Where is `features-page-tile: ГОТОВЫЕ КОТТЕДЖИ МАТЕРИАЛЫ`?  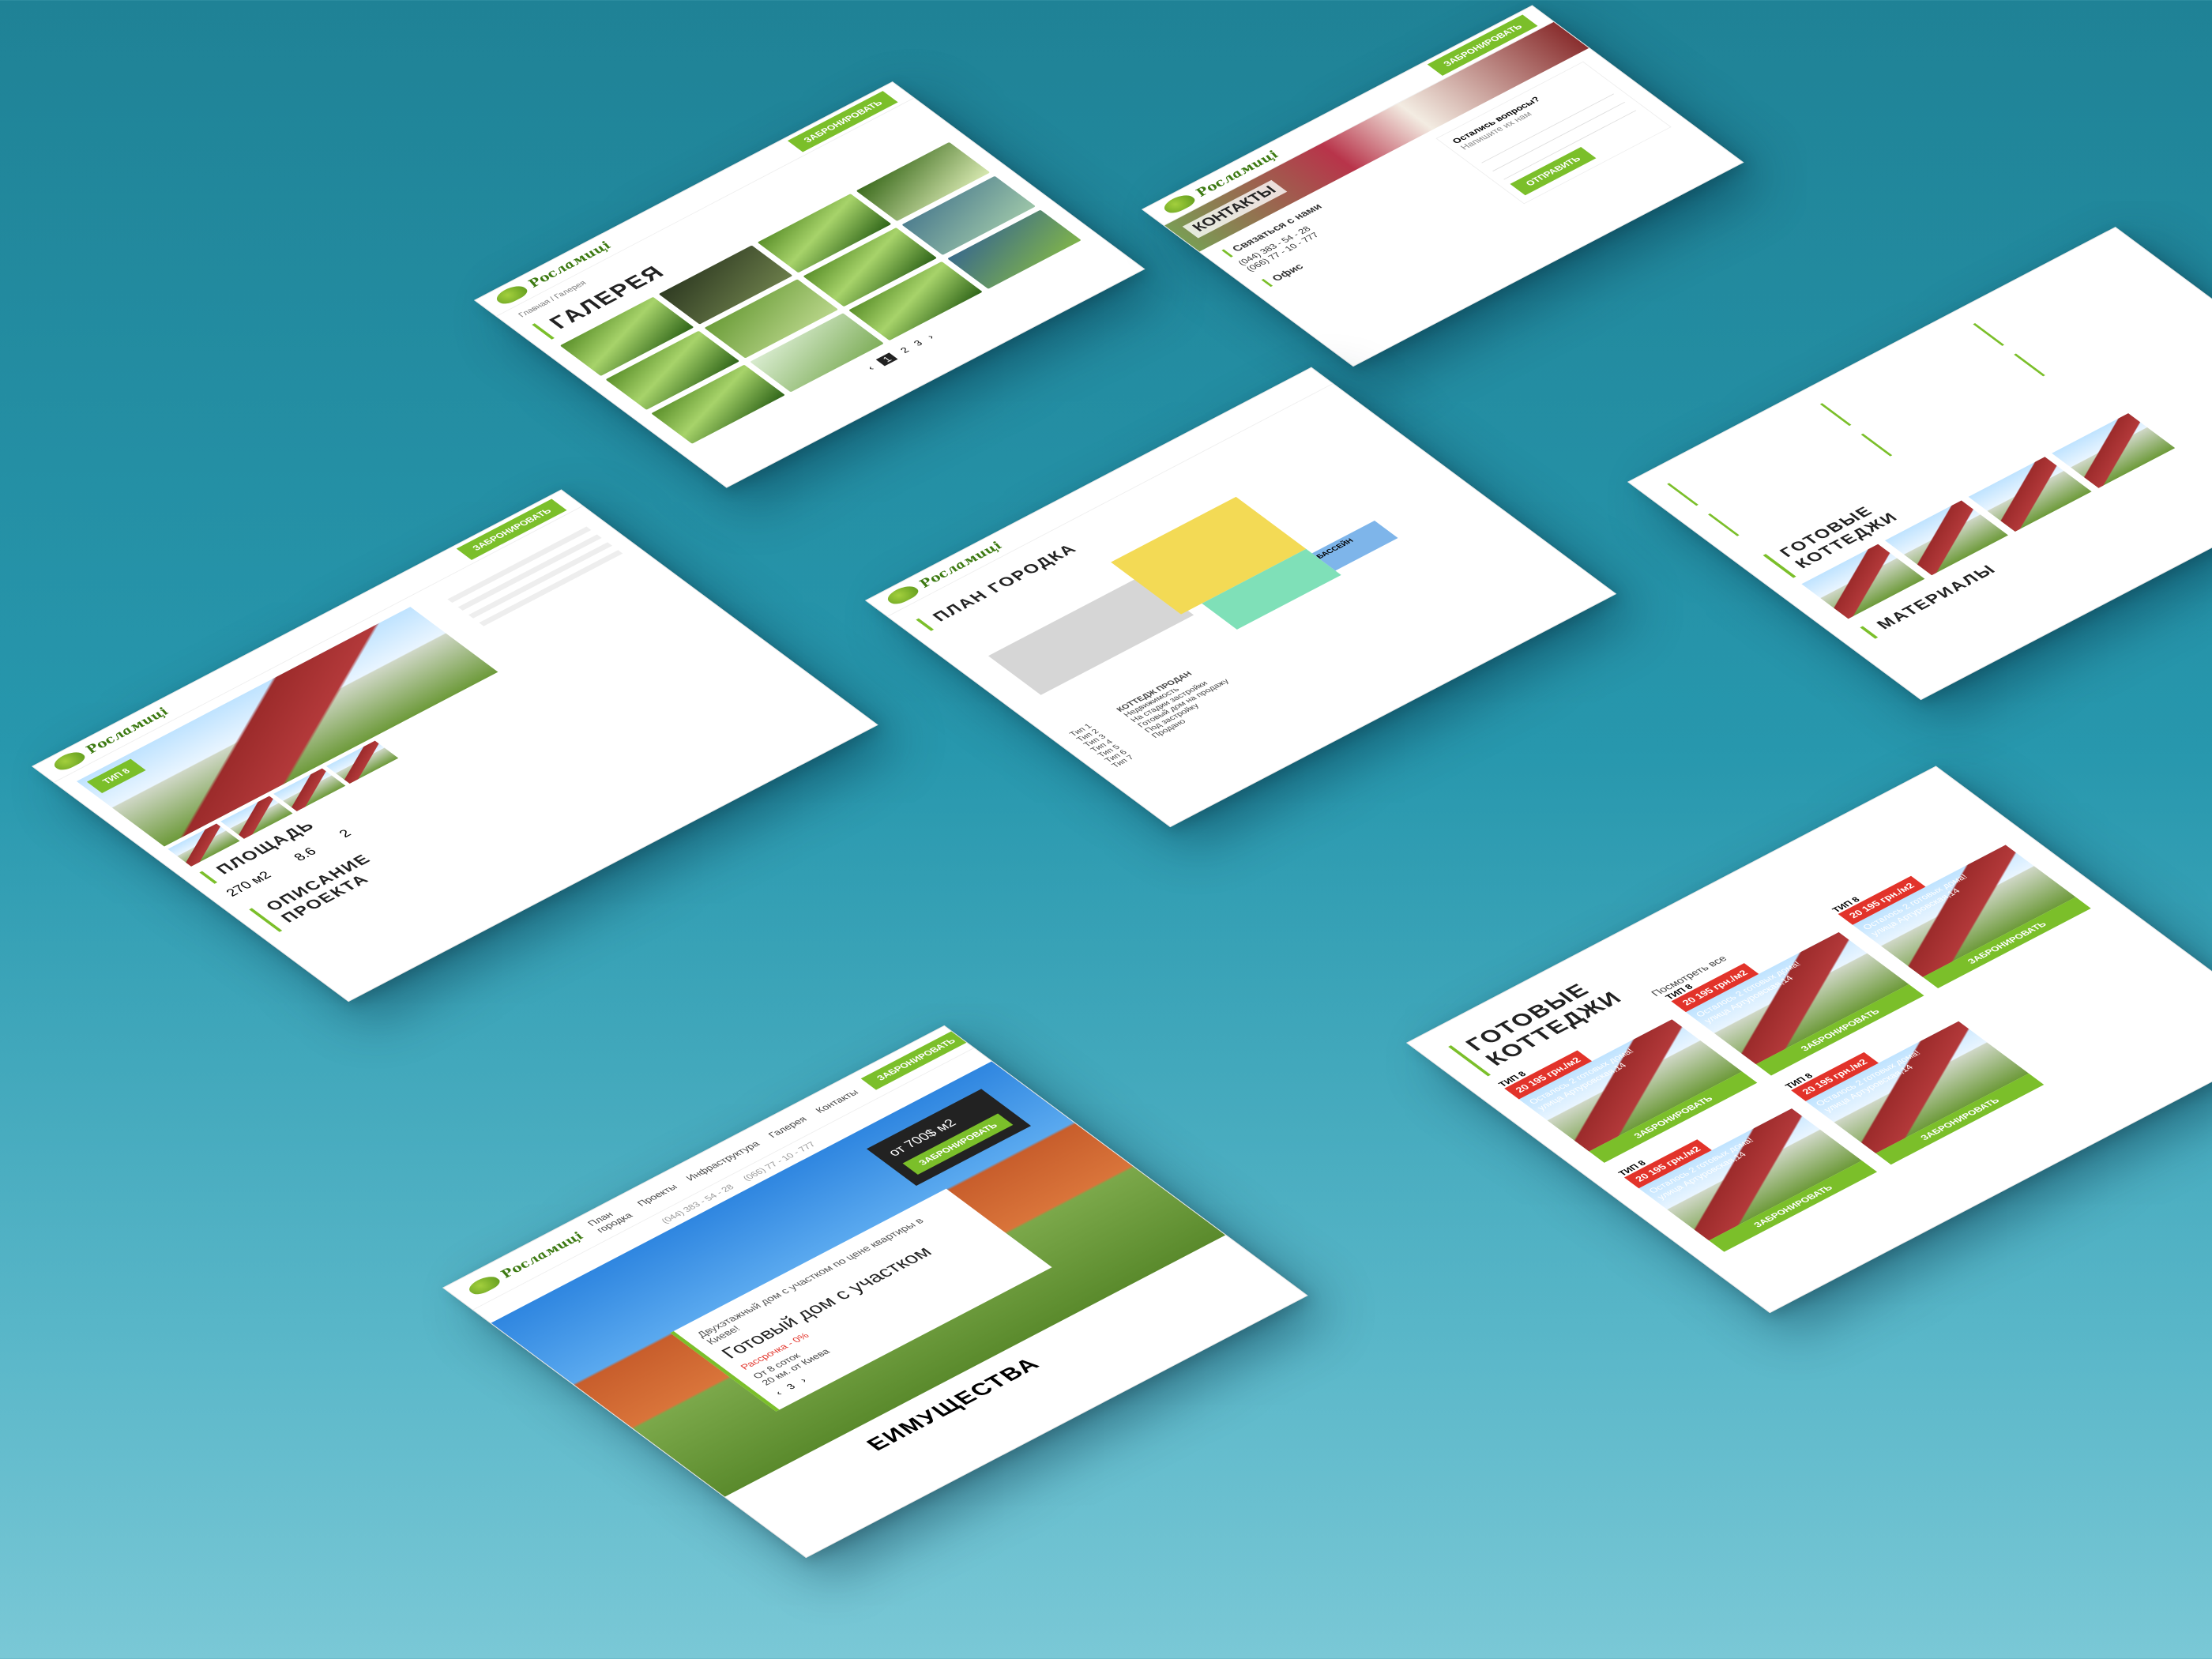 features-page-tile: ГОТОВЫЕ КОТТЕДЖИ МАТЕРИАЛЫ is located at coordinates (1919, 464).